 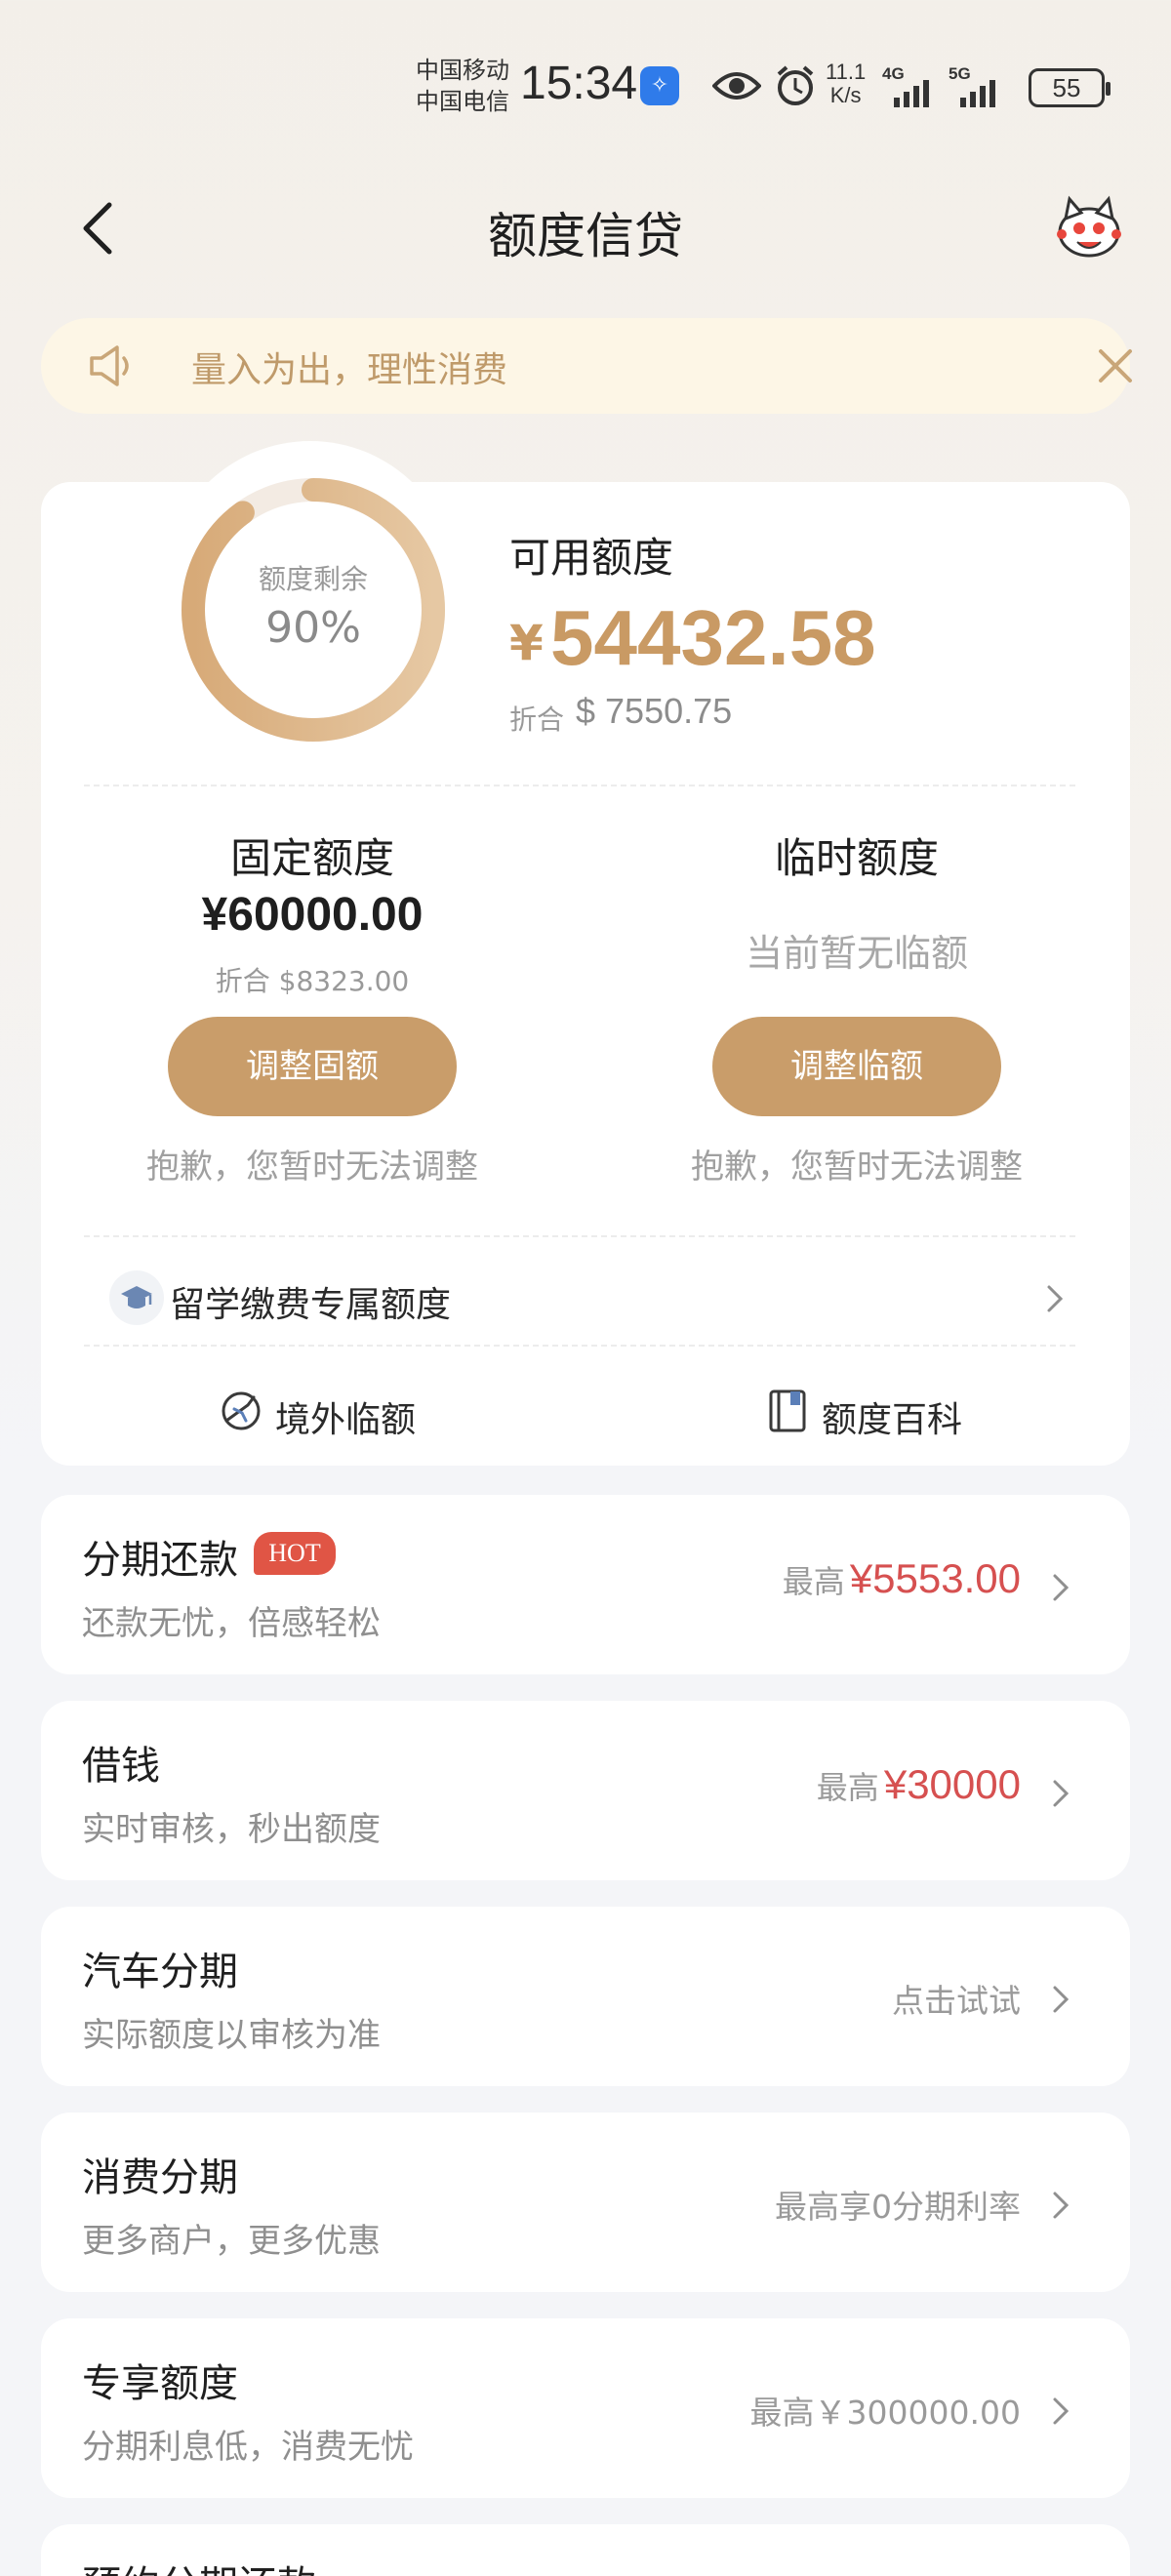 I want to click on app-notification-icon: ✧, so click(x=659, y=85).